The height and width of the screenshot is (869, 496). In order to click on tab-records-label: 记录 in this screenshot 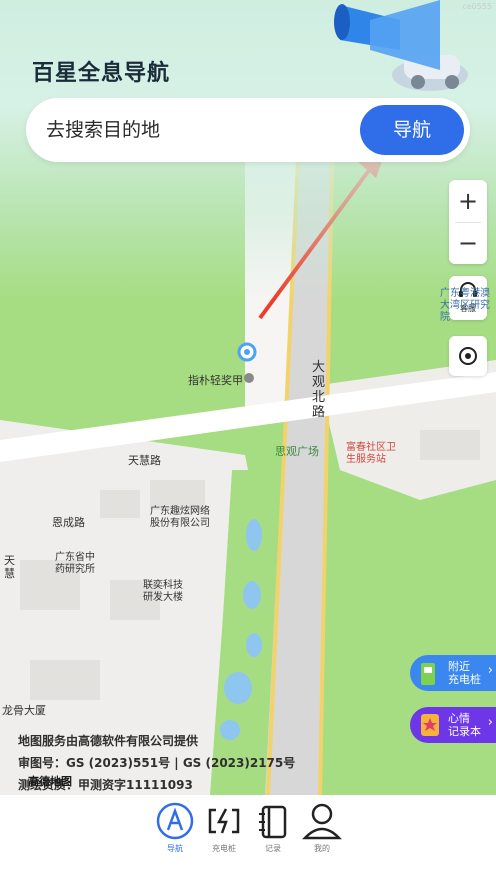, I will do `click(273, 848)`.